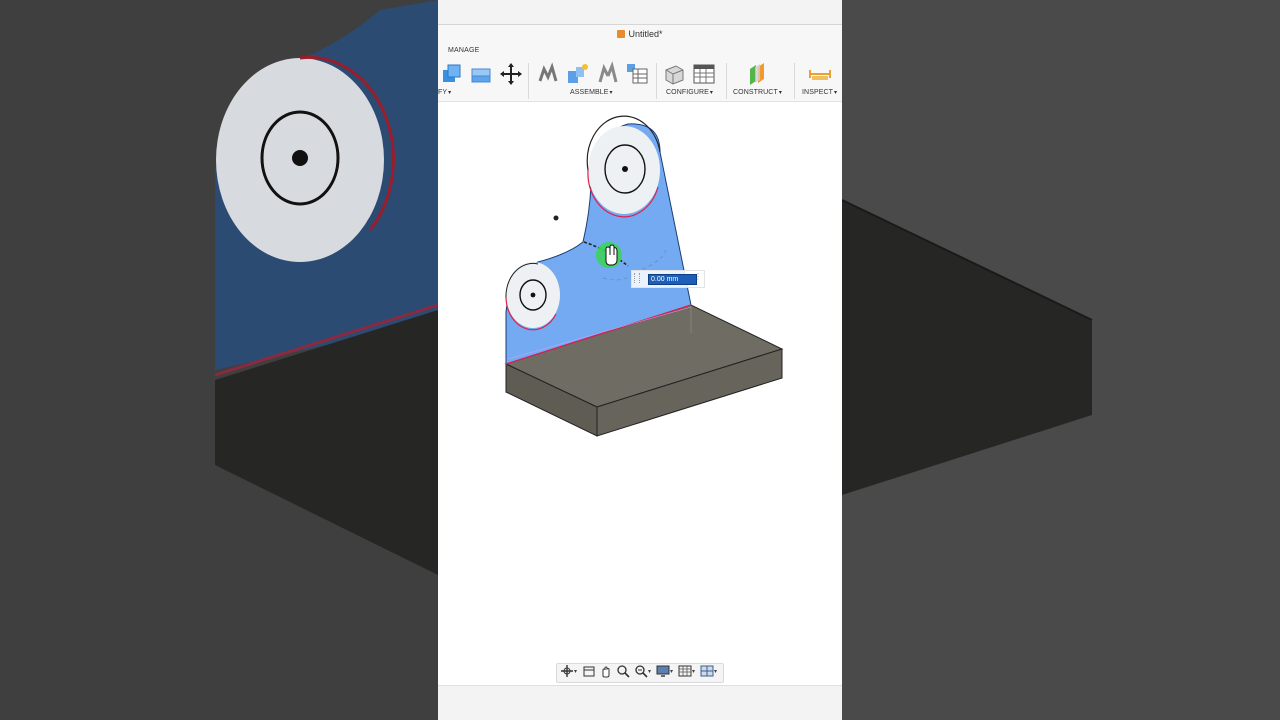 The width and height of the screenshot is (1280, 720). Describe the element at coordinates (672, 279) in the screenshot. I see `fillet-radius-input: 0.00 mm` at that location.